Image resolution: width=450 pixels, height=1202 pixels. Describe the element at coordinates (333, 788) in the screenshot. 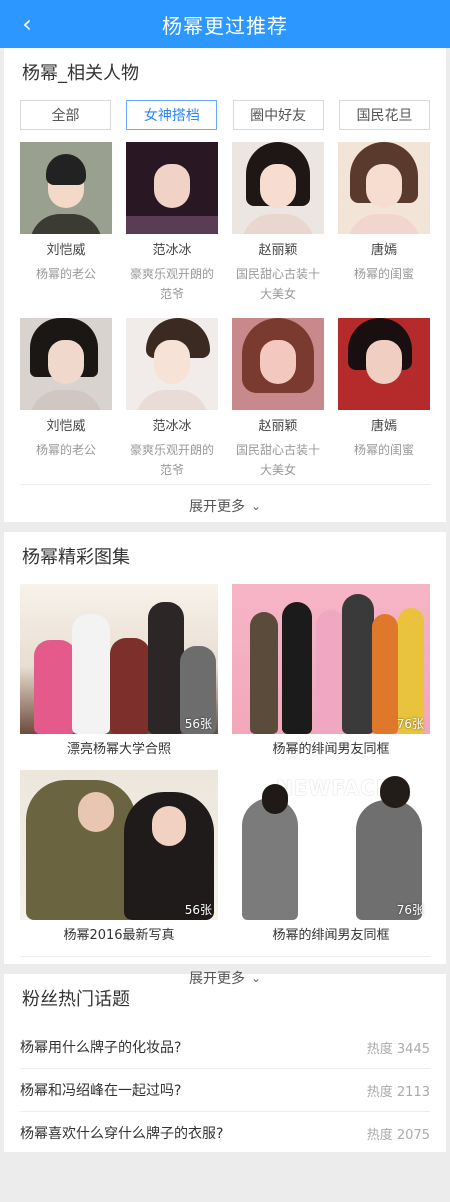

I see `photo-watermark: NEWFACE` at that location.